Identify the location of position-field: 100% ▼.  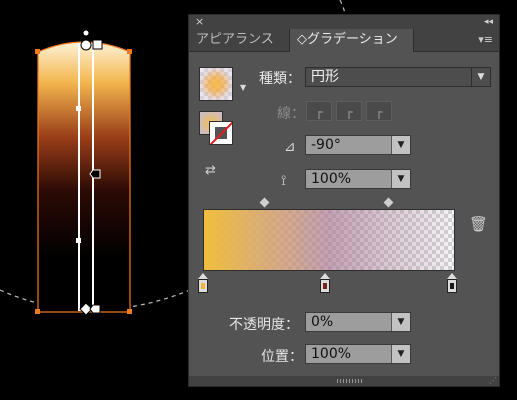
(358, 354).